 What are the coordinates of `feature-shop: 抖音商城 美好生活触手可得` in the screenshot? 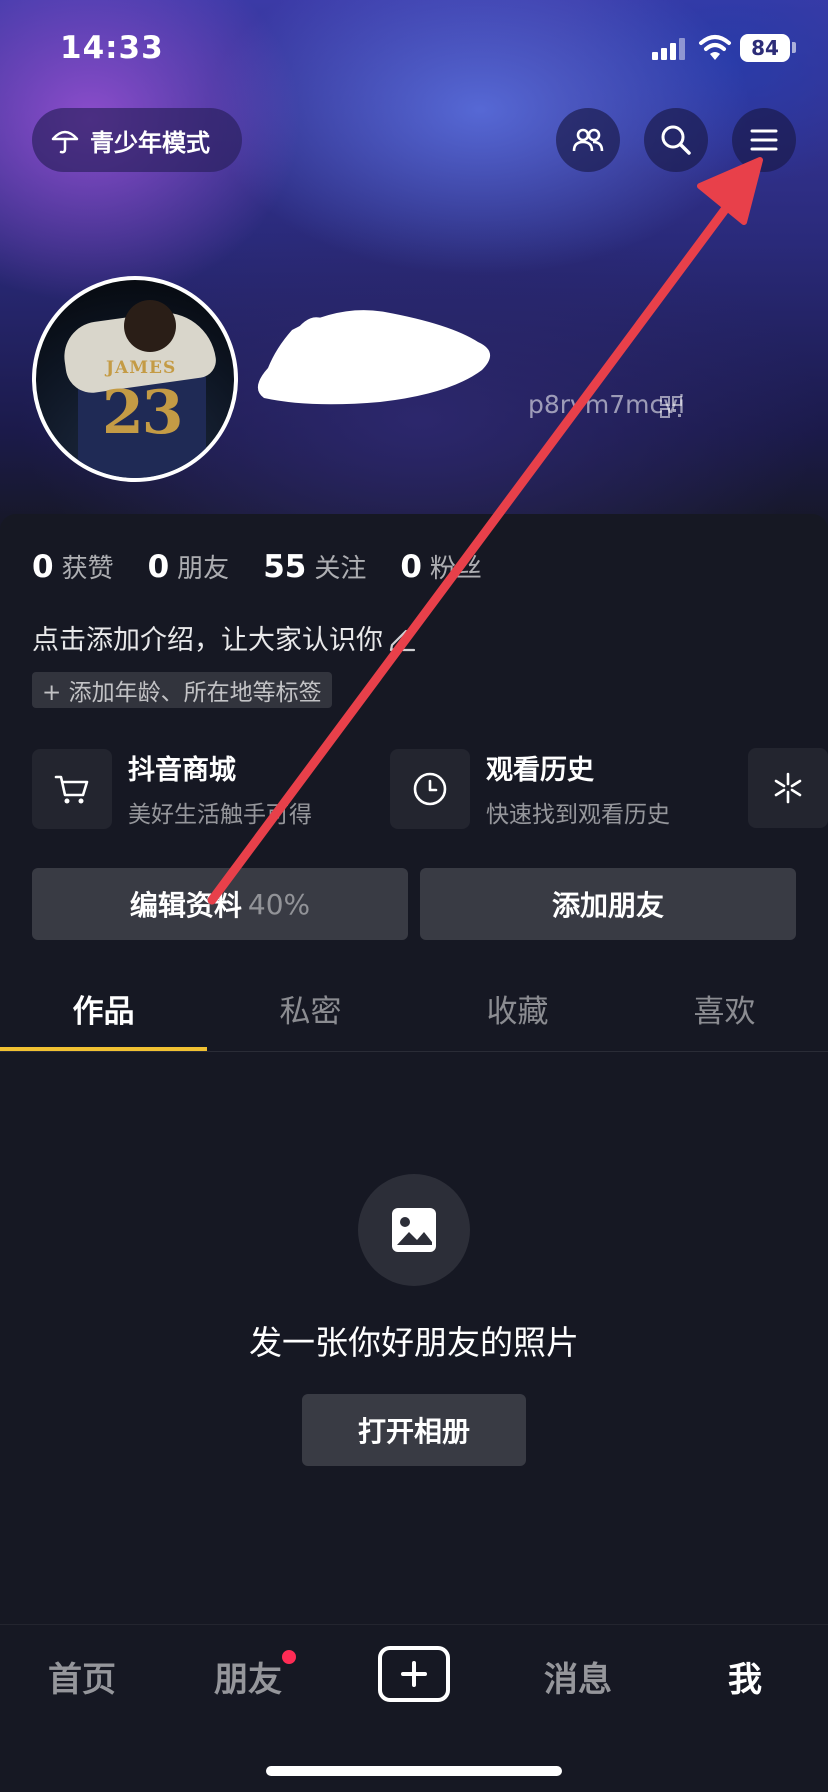 It's located at (172, 788).